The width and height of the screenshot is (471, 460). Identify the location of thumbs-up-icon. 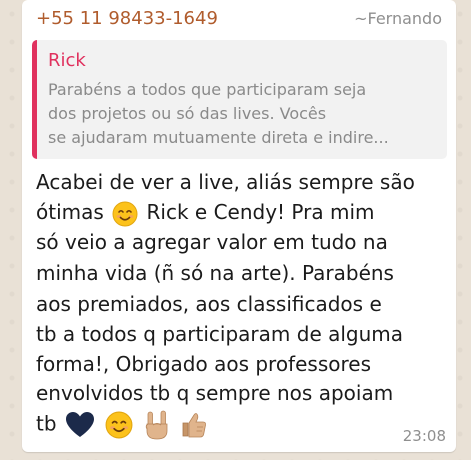
(194, 425).